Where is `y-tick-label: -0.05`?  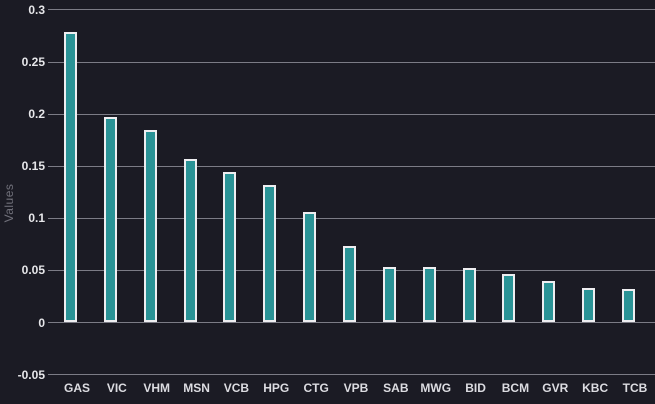 y-tick-label: -0.05 is located at coordinates (31, 374).